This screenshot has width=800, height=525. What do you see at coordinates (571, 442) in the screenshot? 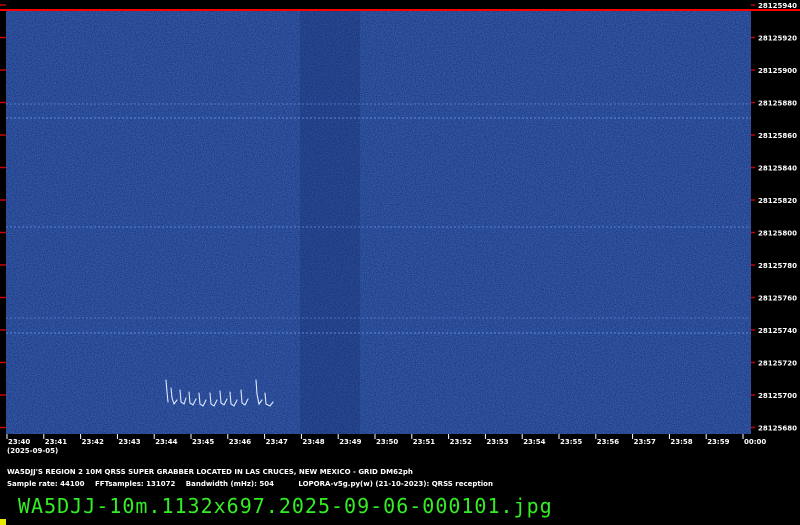
I see `time-label: 23:55` at bounding box center [571, 442].